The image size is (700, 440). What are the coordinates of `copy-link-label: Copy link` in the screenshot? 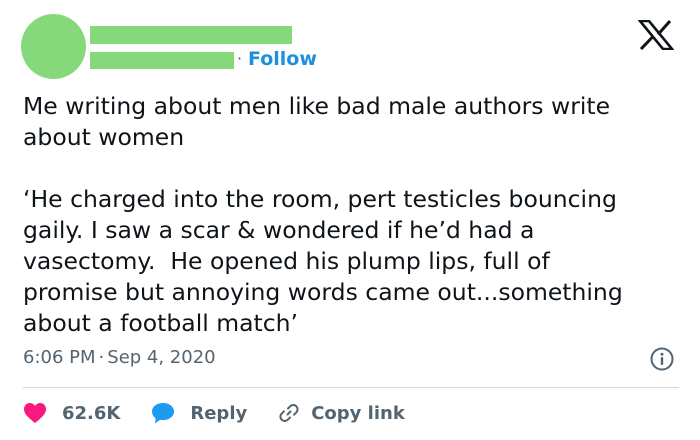 It's located at (358, 413).